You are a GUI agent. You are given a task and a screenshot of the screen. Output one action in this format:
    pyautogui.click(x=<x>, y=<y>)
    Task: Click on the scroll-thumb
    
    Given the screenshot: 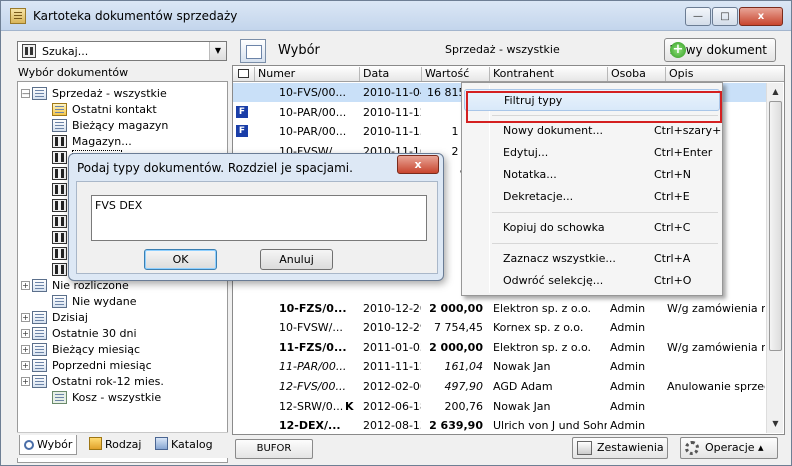 What is the action you would take?
    pyautogui.click(x=775, y=226)
    